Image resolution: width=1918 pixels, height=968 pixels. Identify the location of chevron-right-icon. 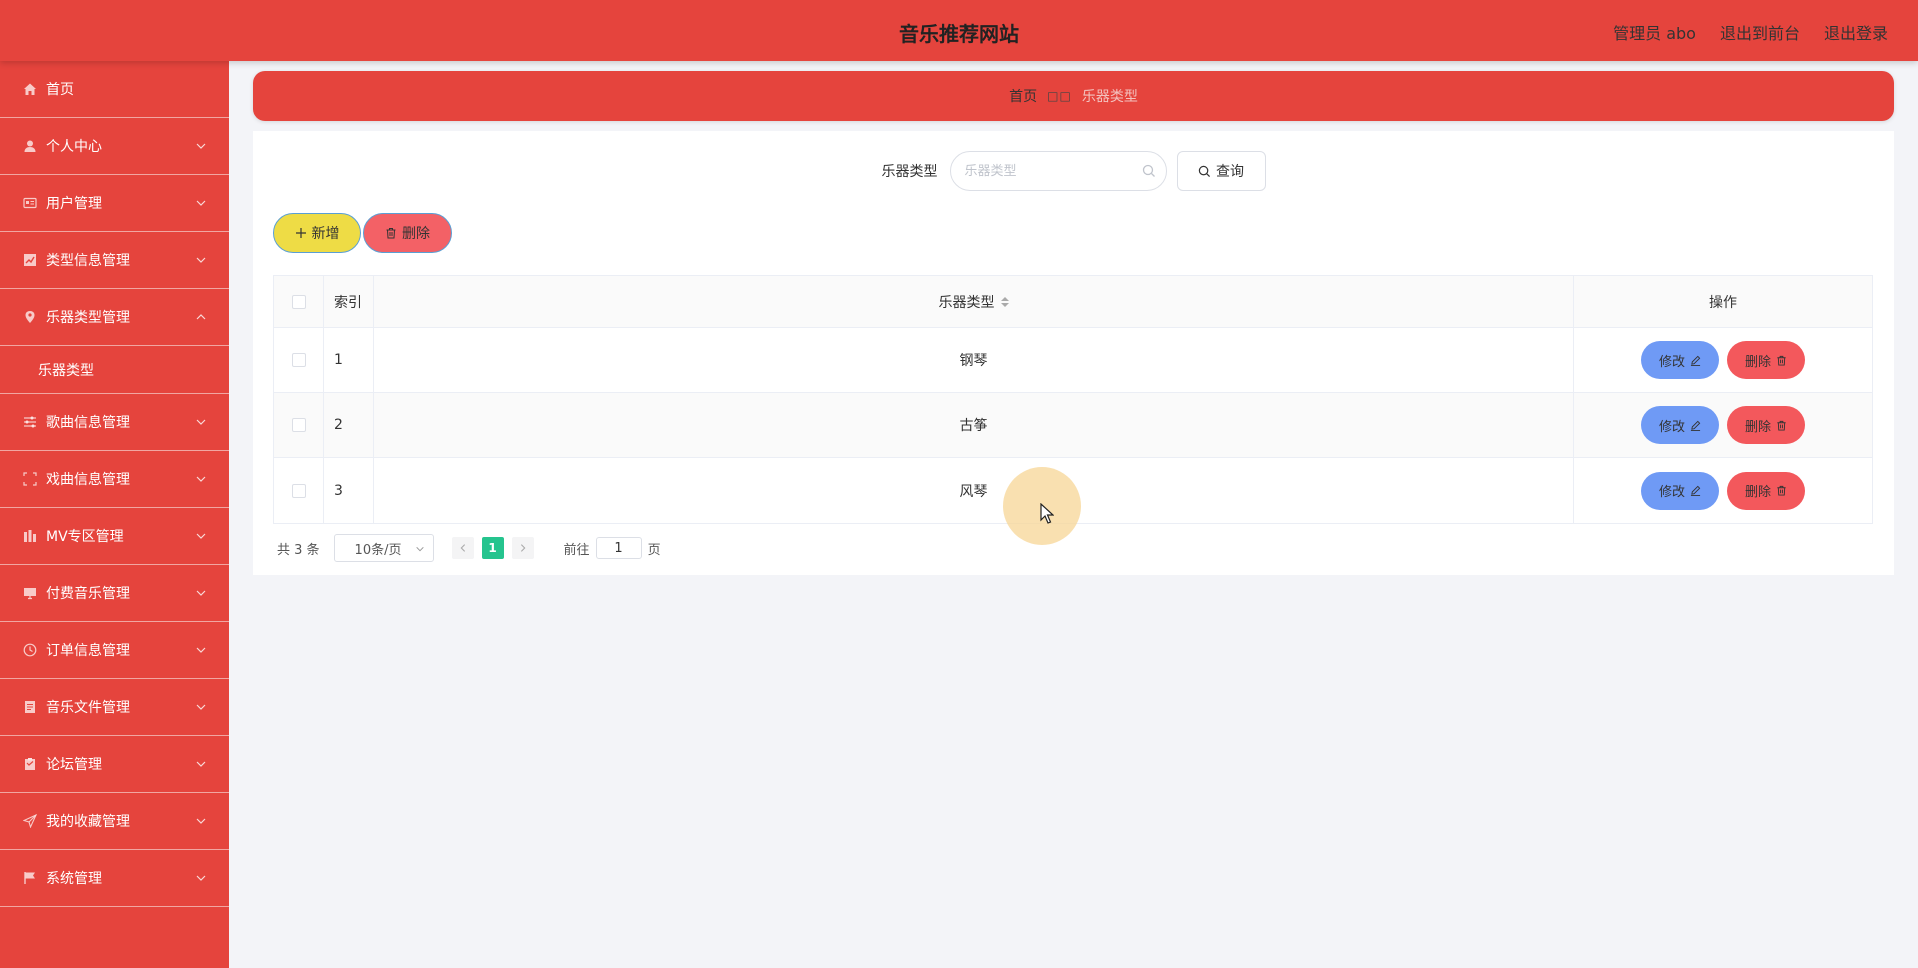
(522, 548).